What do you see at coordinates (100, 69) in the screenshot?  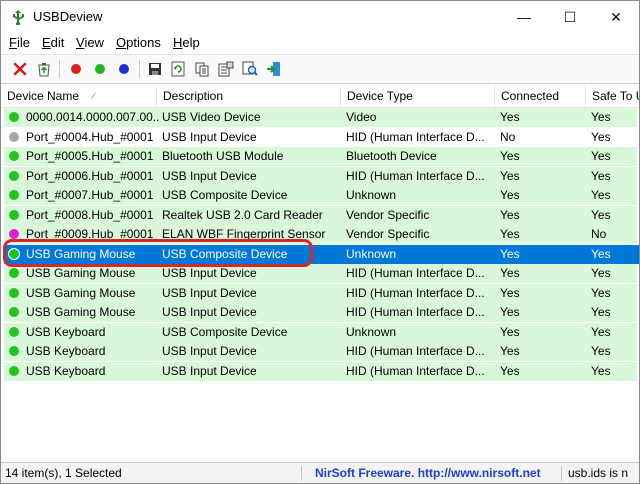 I see `green-dot-icon` at bounding box center [100, 69].